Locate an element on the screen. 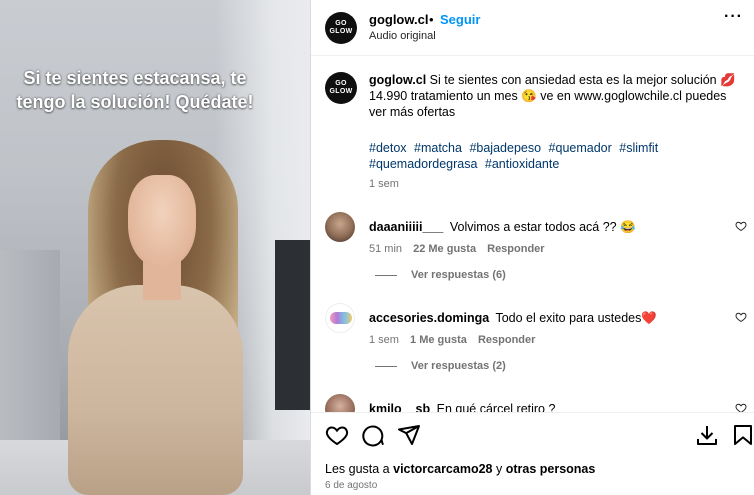  comment-body: Volvimos a estar todos acá ?? 😂 is located at coordinates (542, 227).